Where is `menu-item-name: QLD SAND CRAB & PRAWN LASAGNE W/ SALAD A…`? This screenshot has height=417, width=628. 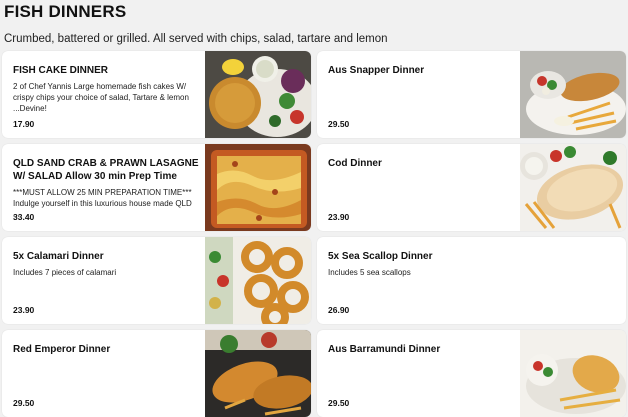 menu-item-name: QLD SAND CRAB & PRAWN LASAGNE W/ SALAD A… is located at coordinates (106, 170).